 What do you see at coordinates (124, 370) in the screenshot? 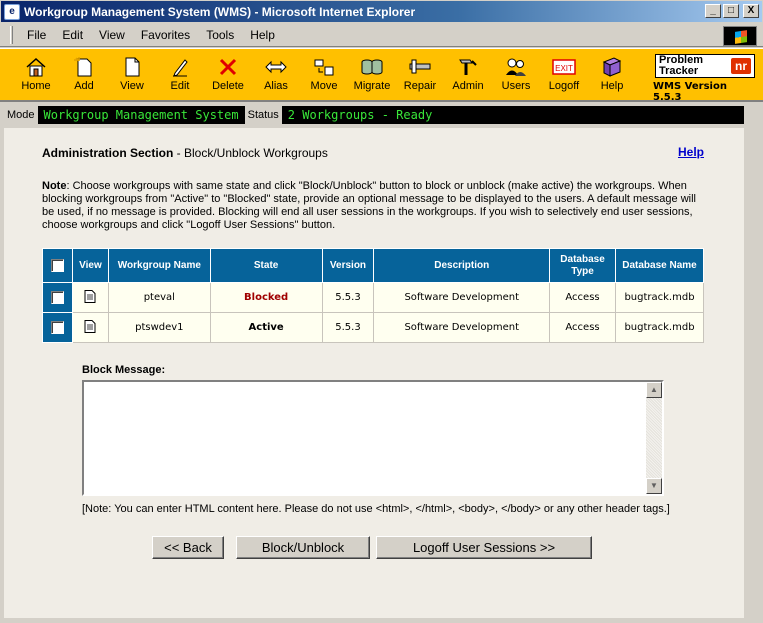
I see `block-message-label: Block Message:` at bounding box center [124, 370].